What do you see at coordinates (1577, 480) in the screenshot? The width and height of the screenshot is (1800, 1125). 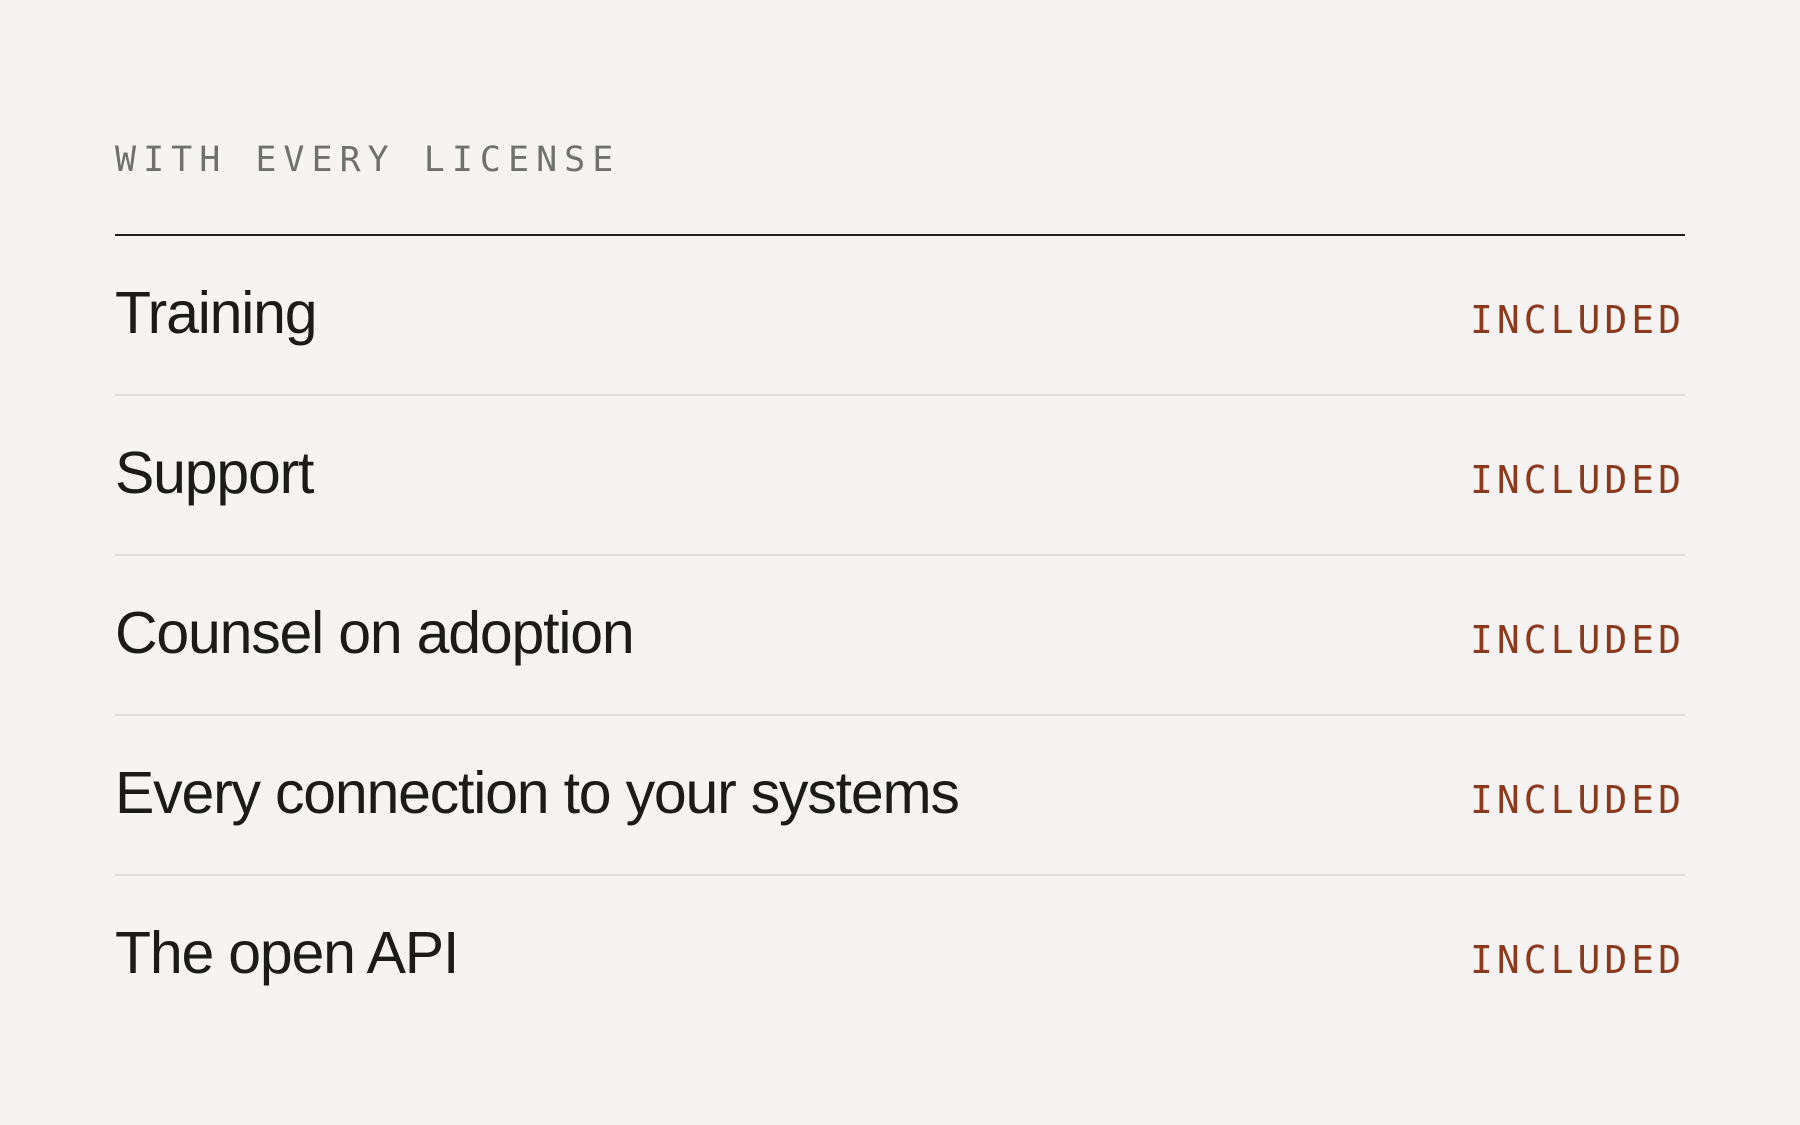 I see `feature-status-support: INCLUDED` at bounding box center [1577, 480].